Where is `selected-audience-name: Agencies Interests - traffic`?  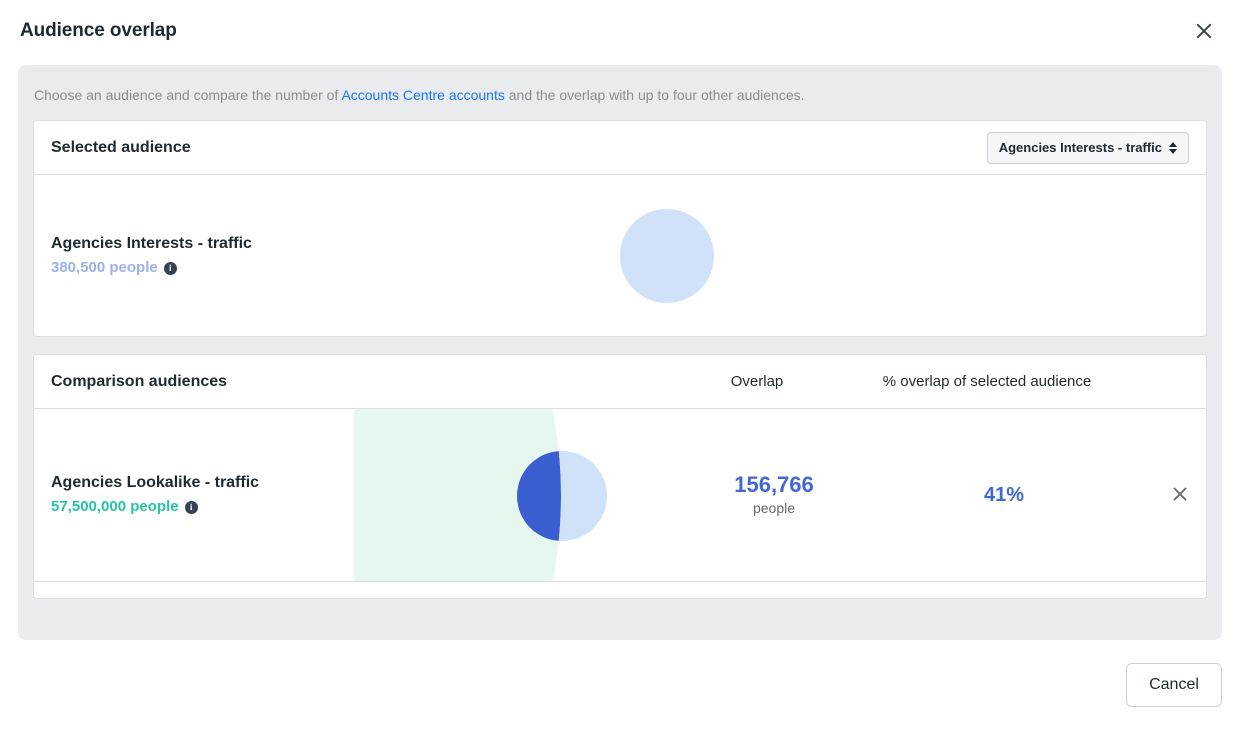
selected-audience-name: Agencies Interests - traffic is located at coordinates (151, 243).